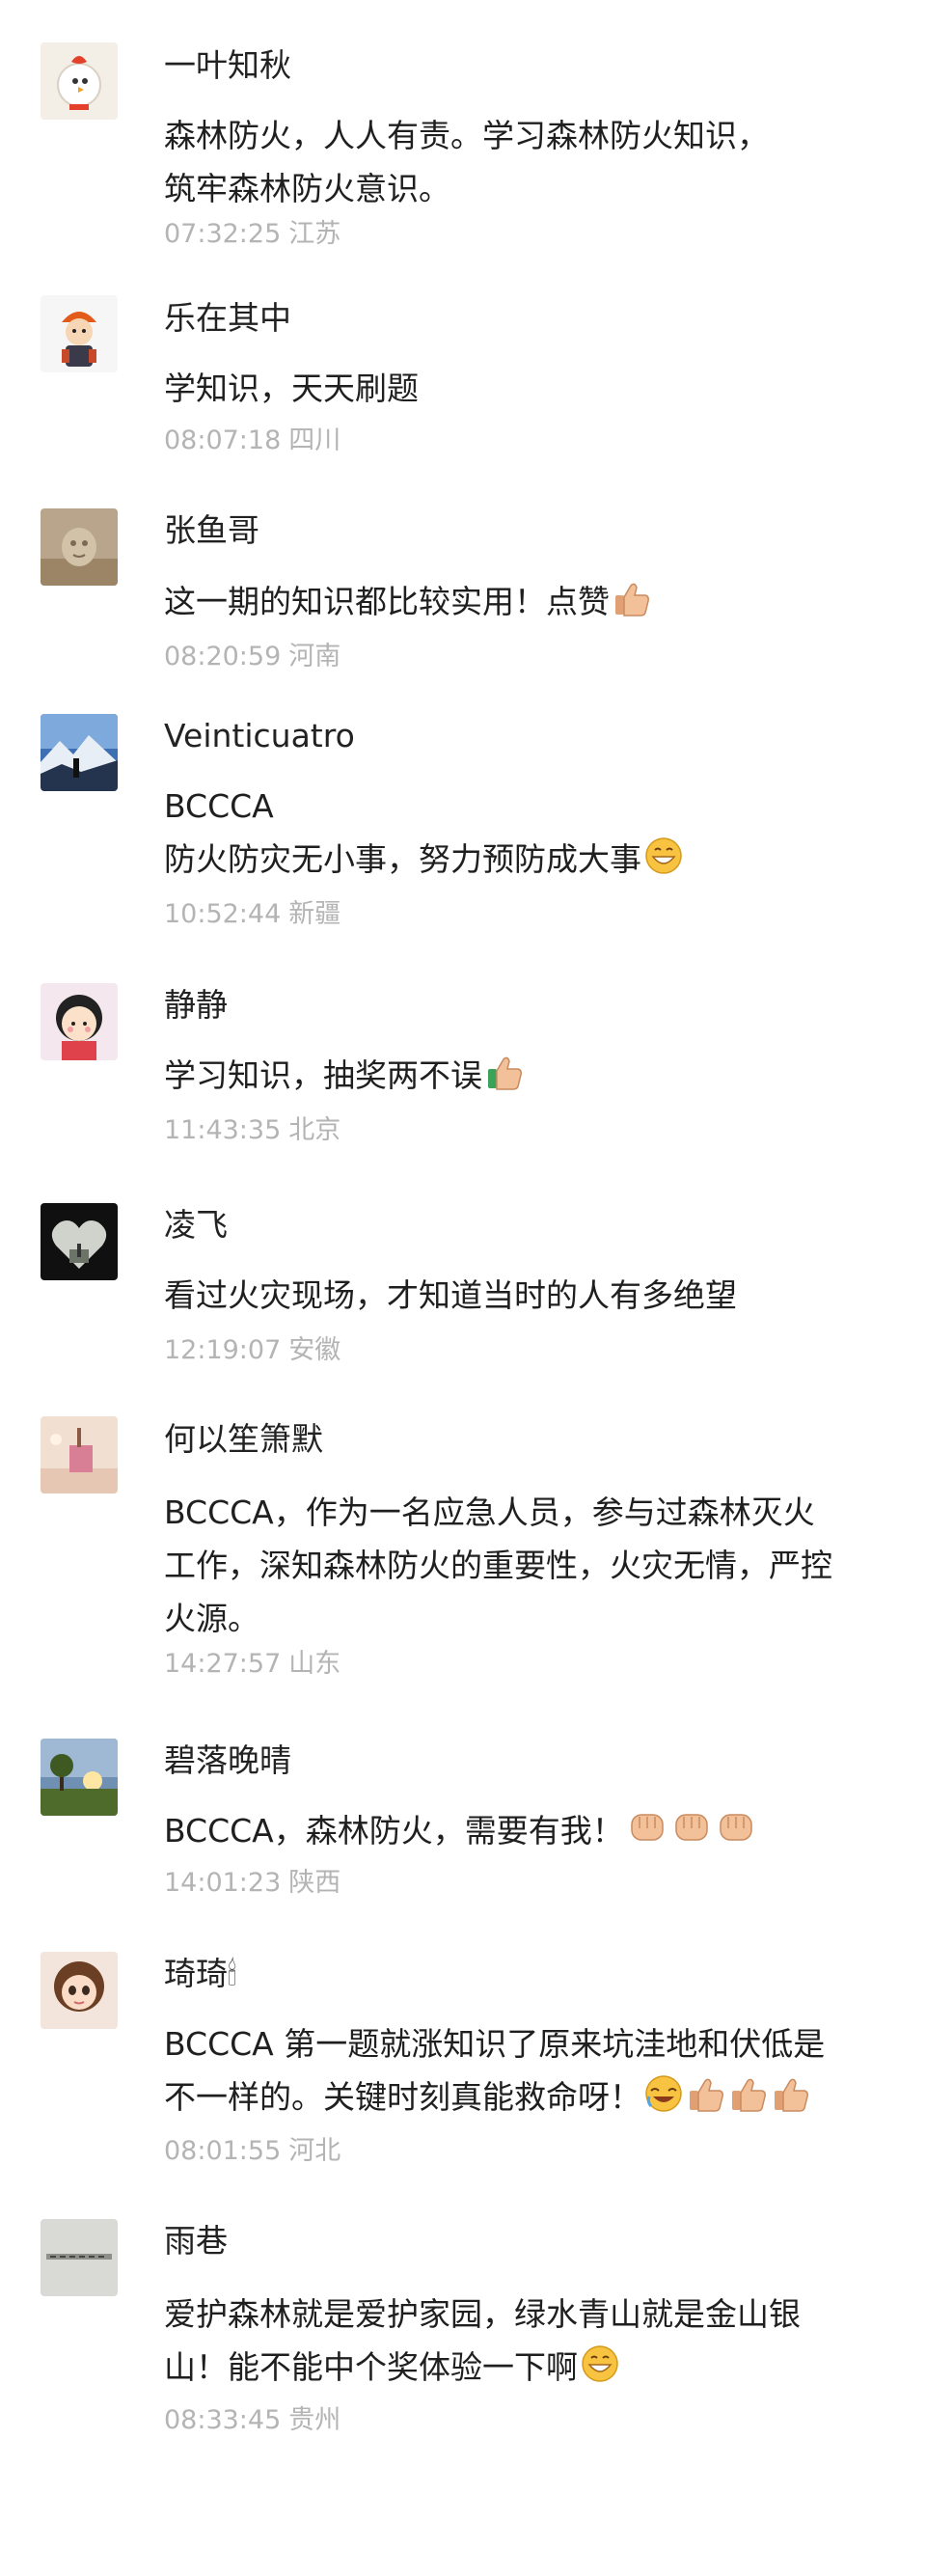  What do you see at coordinates (371, 2367) in the screenshot?
I see `comment-text-line-text: 山！能不能中个奖体验一下啊` at bounding box center [371, 2367].